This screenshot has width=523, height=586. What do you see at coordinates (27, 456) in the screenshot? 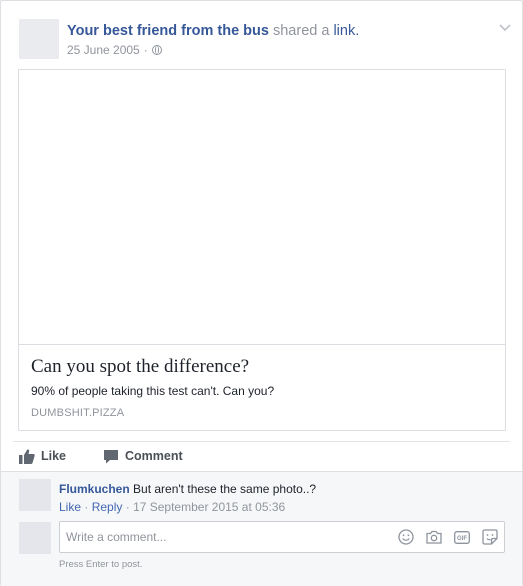
I see `thumbs-up-icon` at bounding box center [27, 456].